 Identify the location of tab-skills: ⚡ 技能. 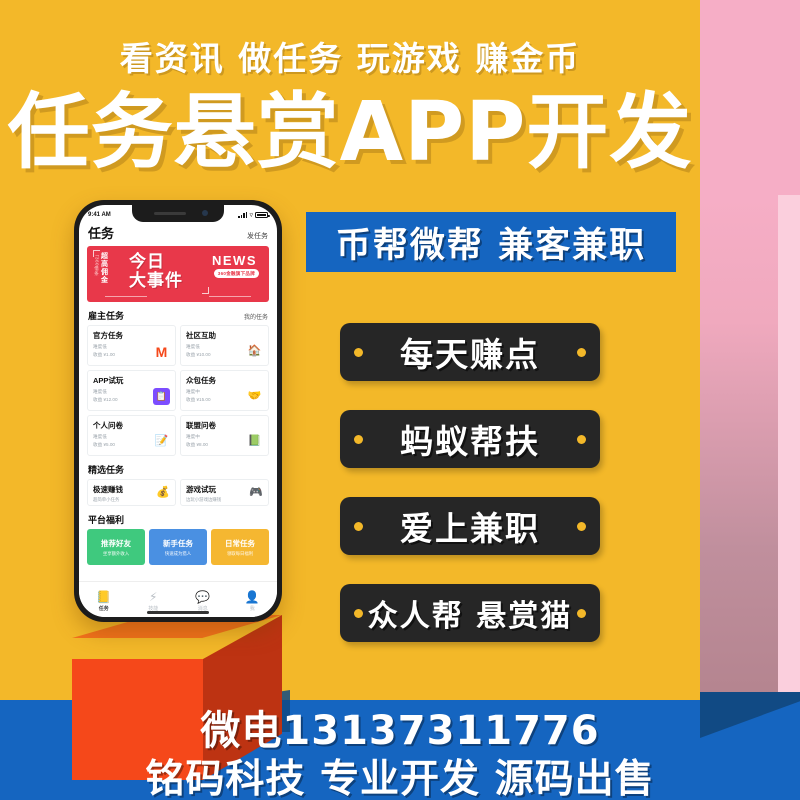
(154, 601).